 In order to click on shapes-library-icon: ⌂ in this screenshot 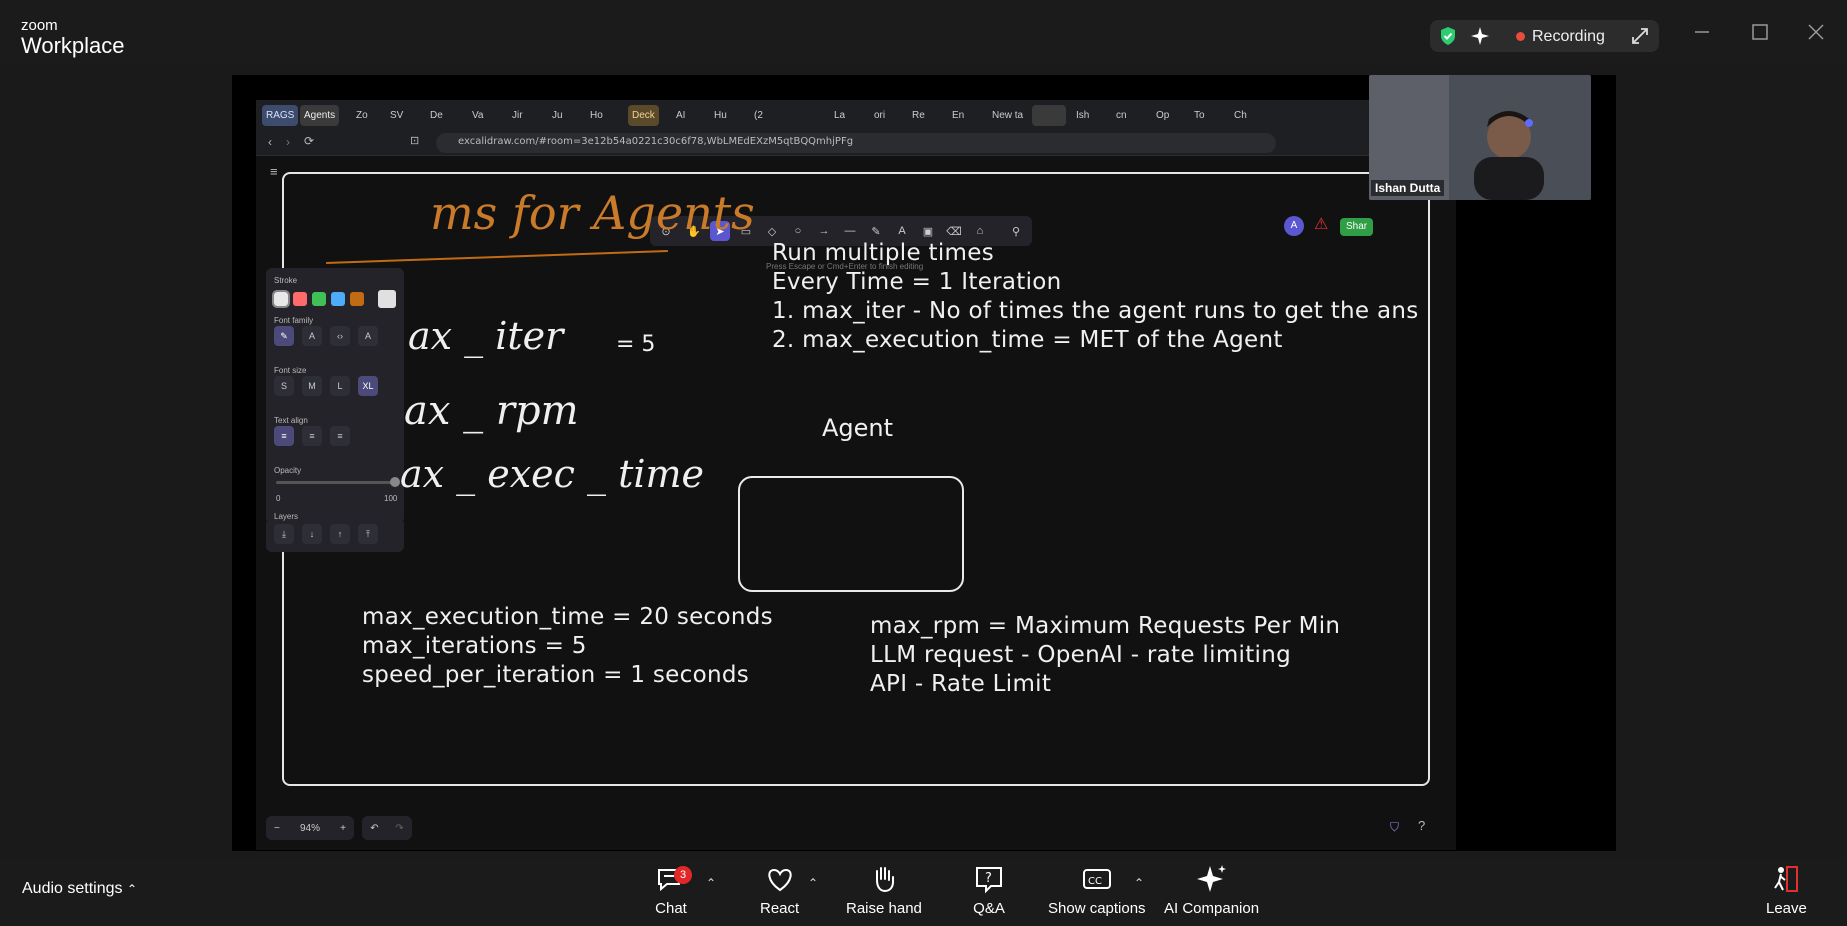, I will do `click(980, 231)`.